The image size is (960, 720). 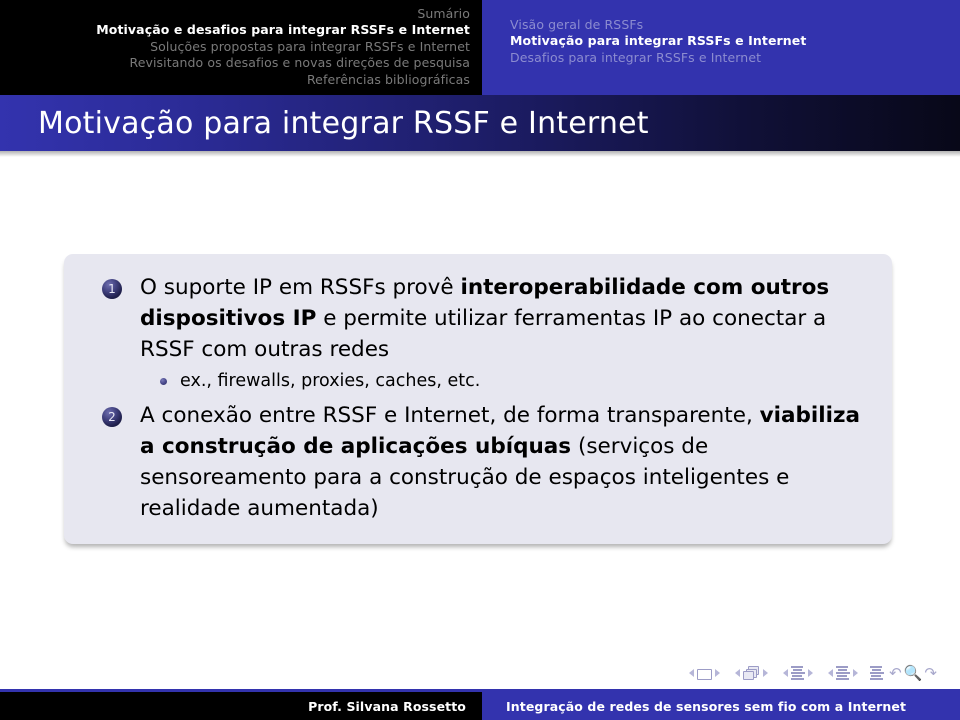 I want to click on prev-presentation-icon, so click(x=831, y=673).